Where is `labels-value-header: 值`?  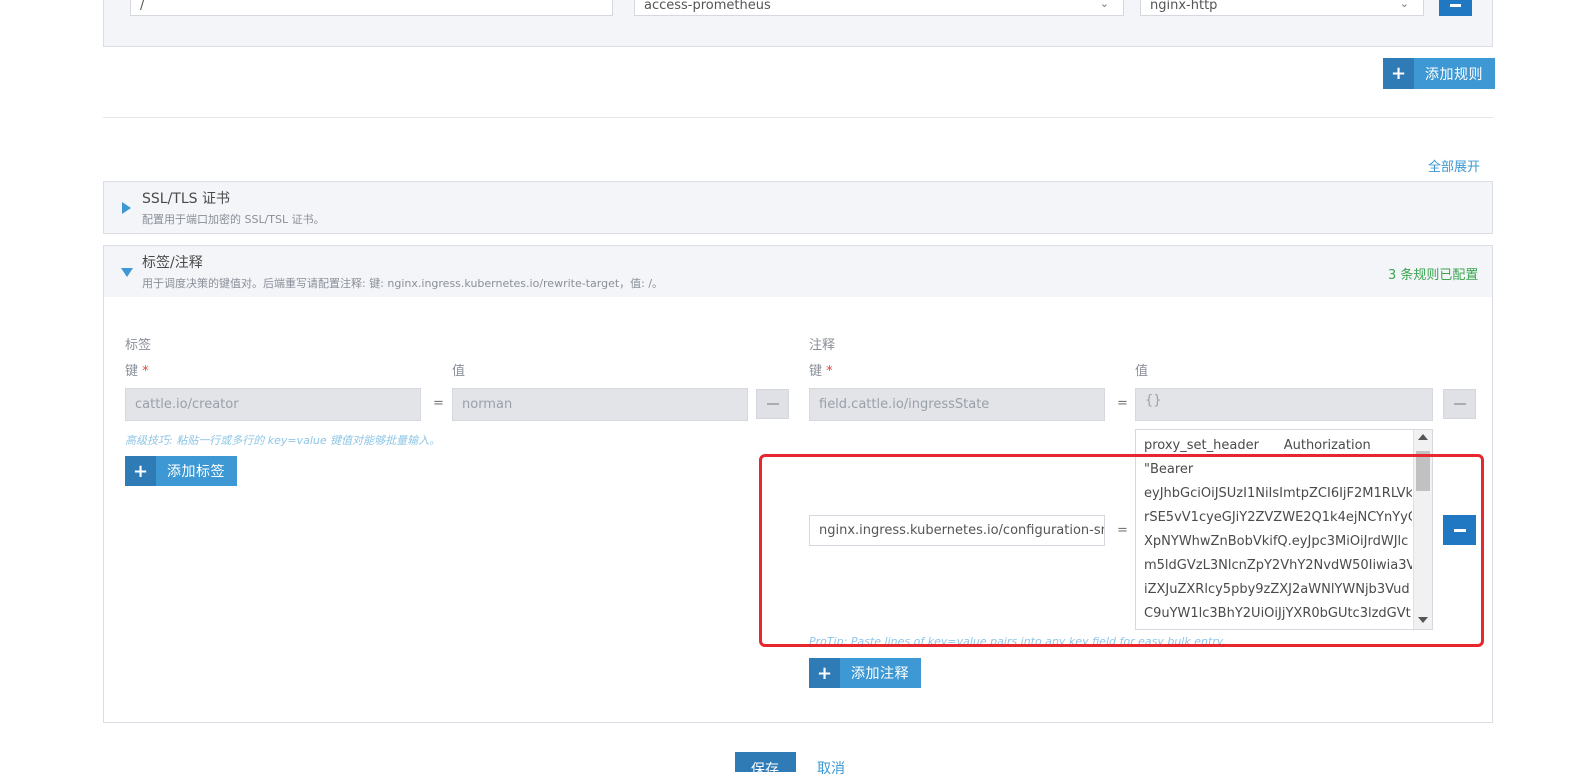 labels-value-header: 值 is located at coordinates (459, 371).